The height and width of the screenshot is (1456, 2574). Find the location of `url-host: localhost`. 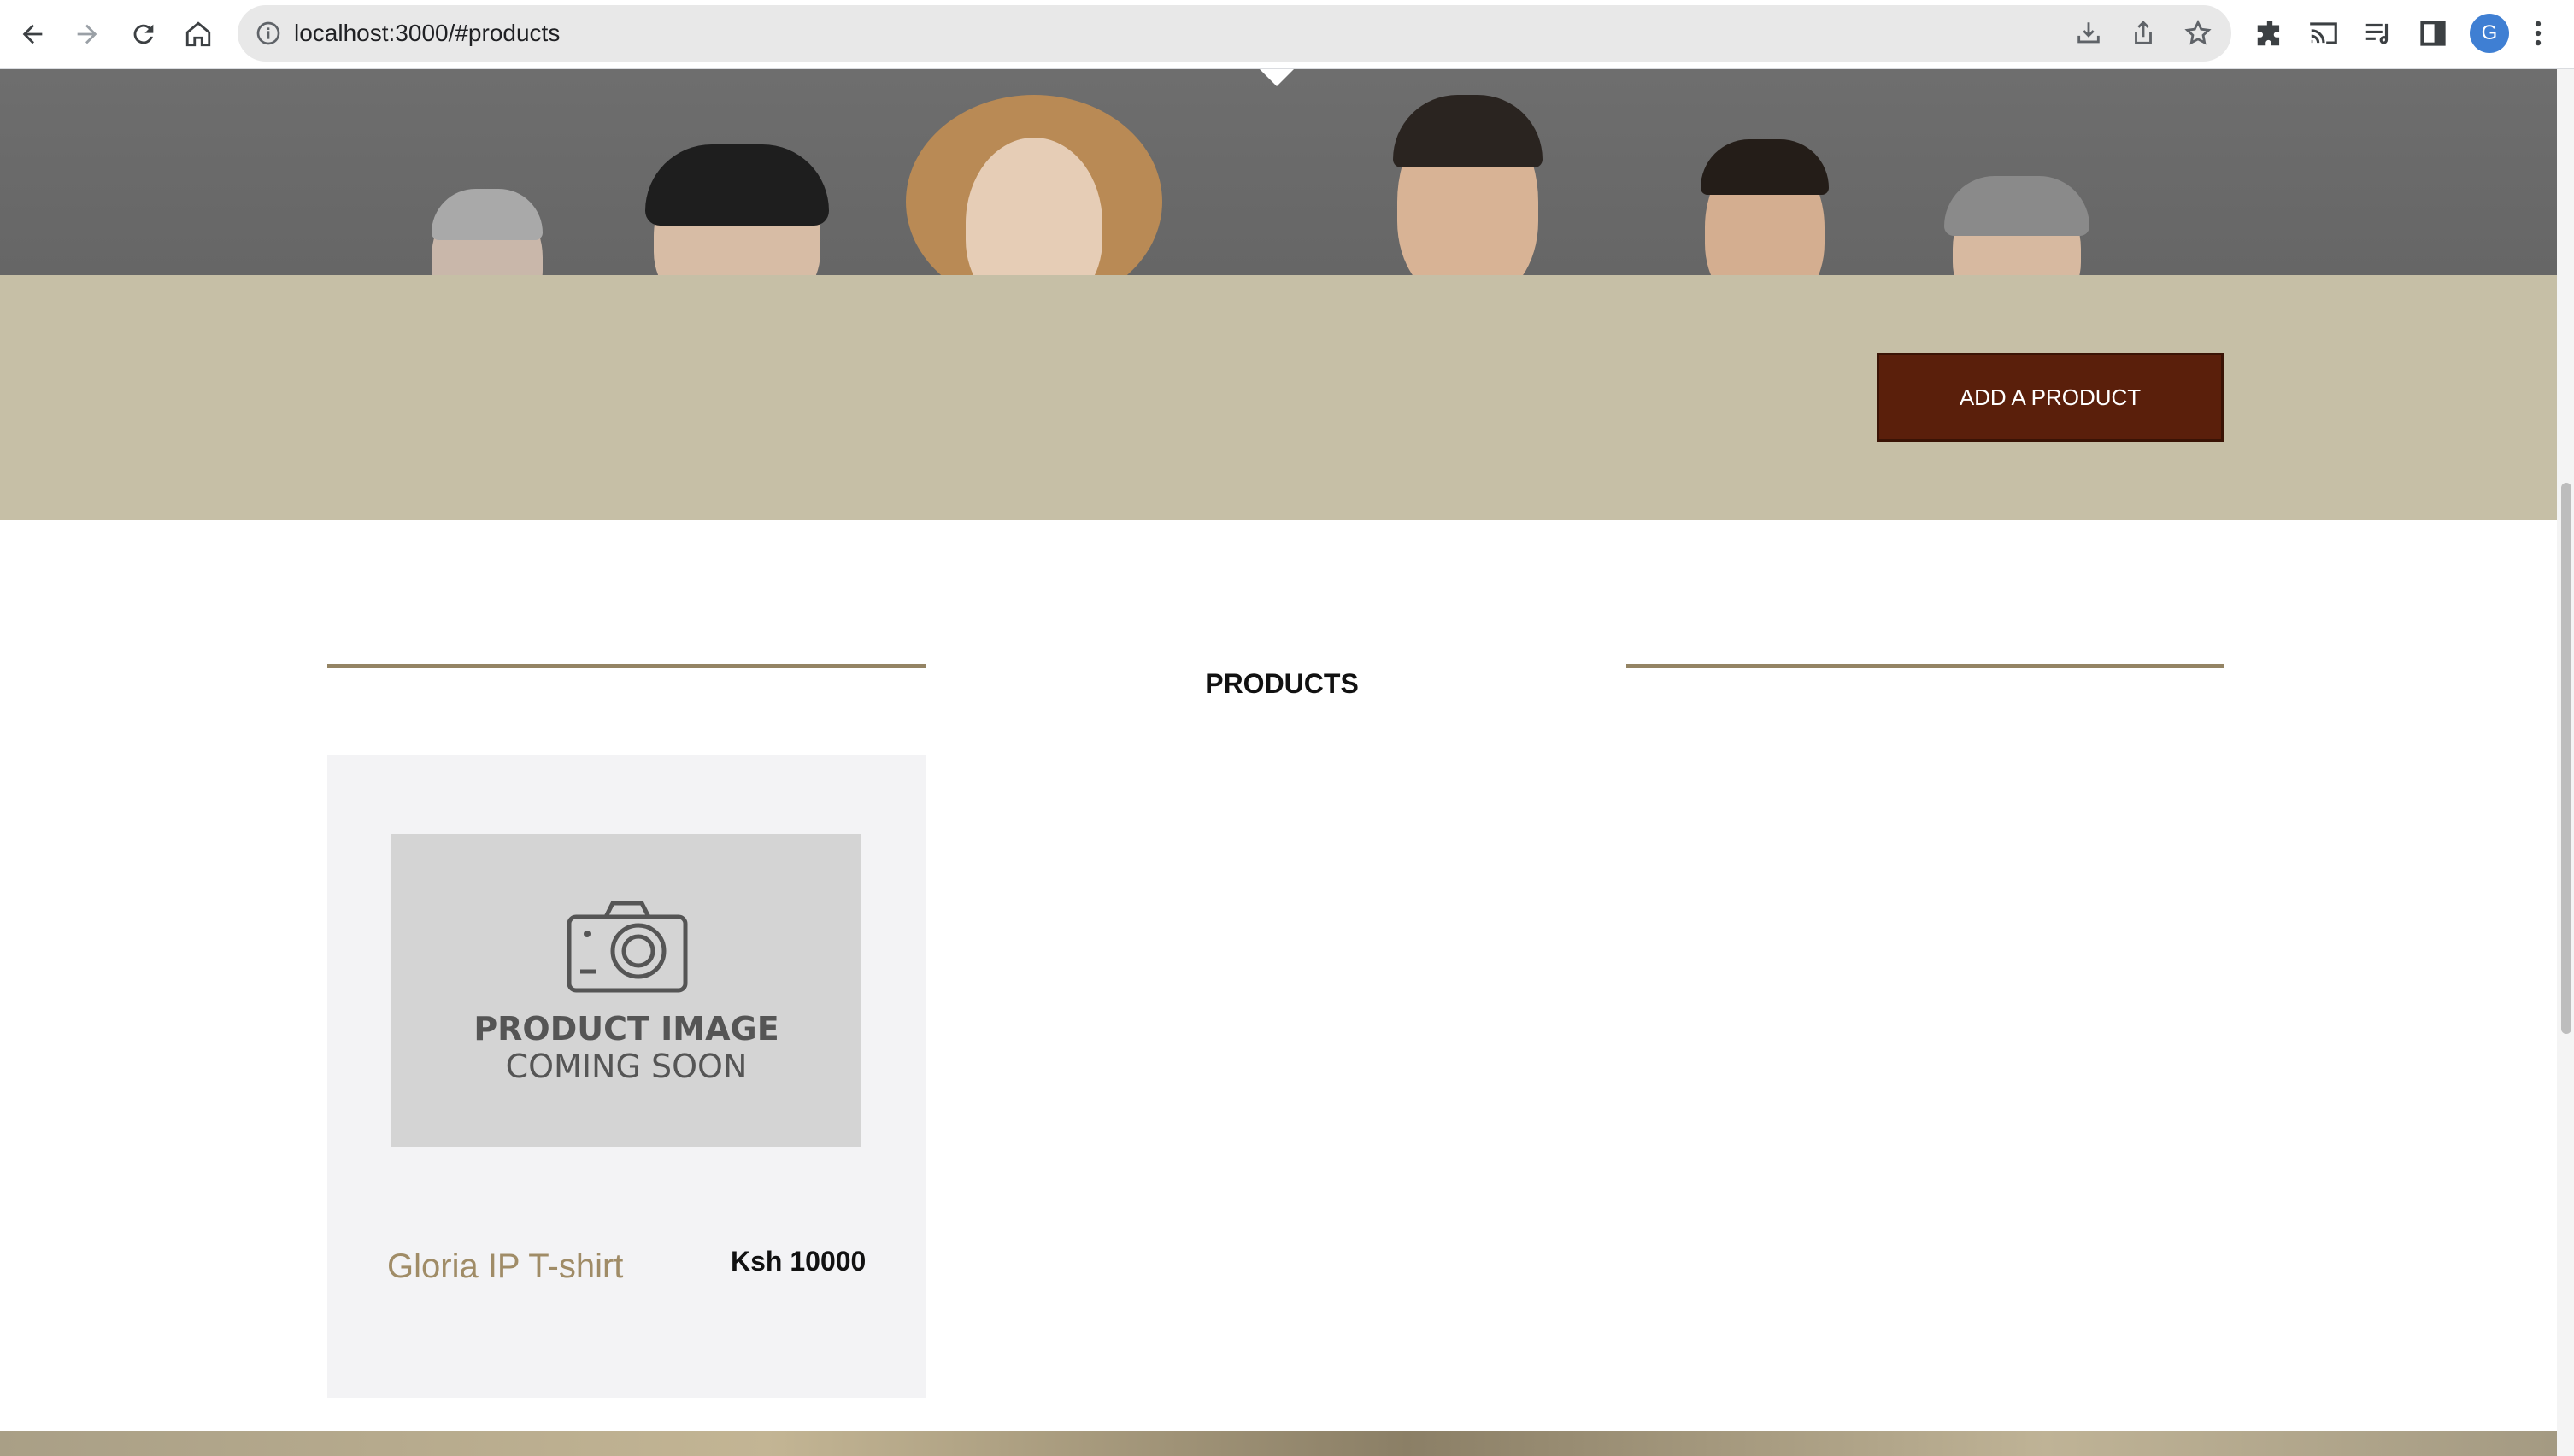

url-host: localhost is located at coordinates (341, 33).